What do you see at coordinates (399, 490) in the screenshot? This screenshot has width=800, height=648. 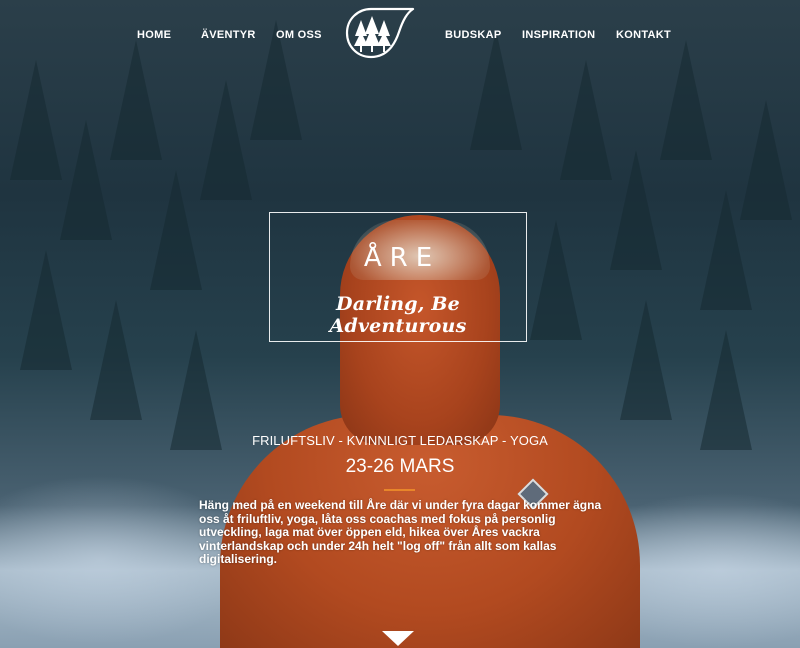 I see `accent-divider` at bounding box center [399, 490].